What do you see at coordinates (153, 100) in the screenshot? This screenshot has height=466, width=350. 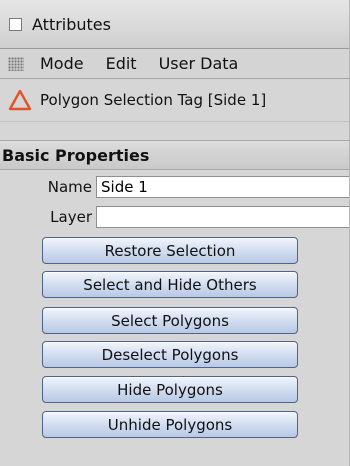 I see `tag-title: Polygon Selection Tag [Side 1]` at bounding box center [153, 100].